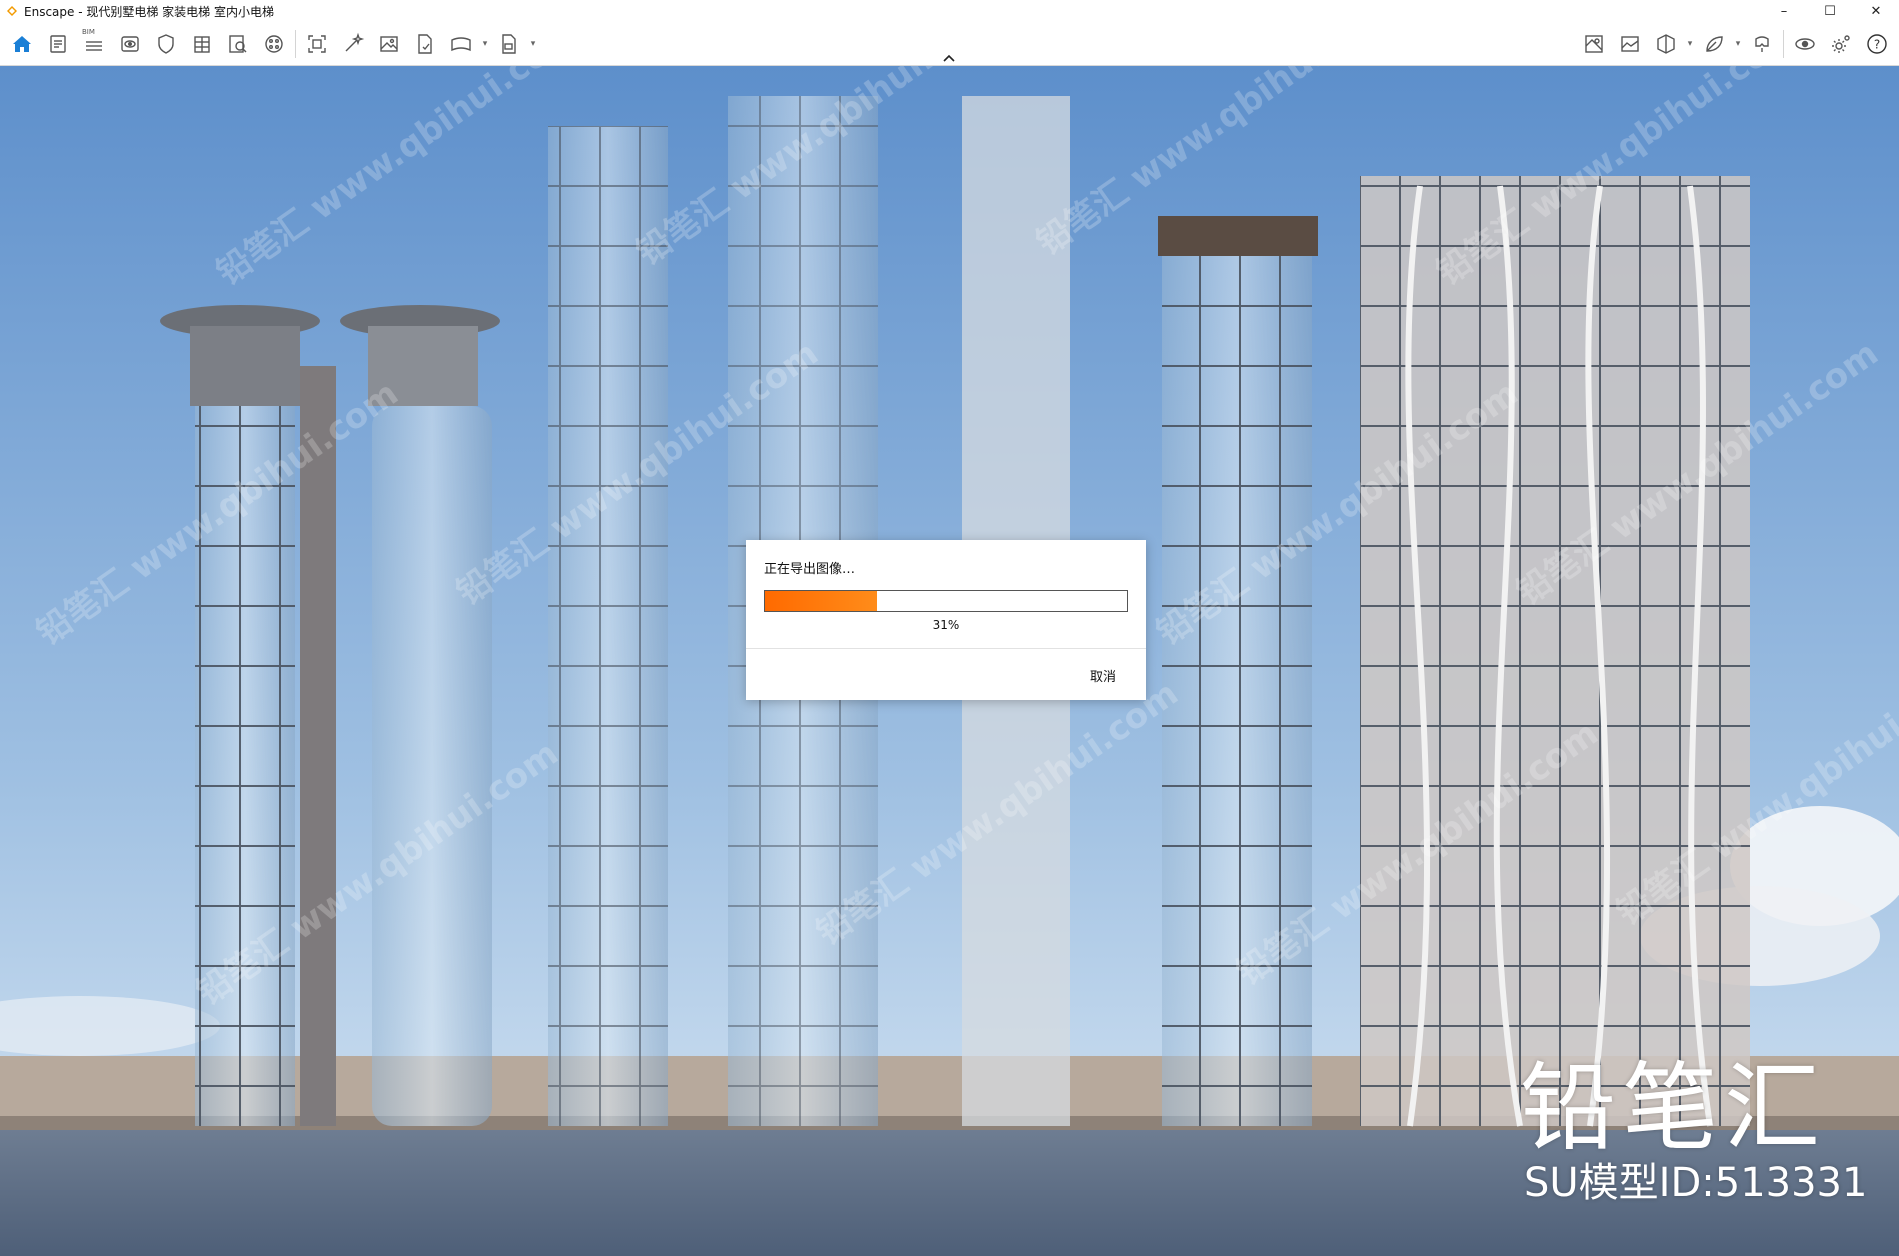 The width and height of the screenshot is (1899, 1256). I want to click on leaf-button, so click(1714, 44).